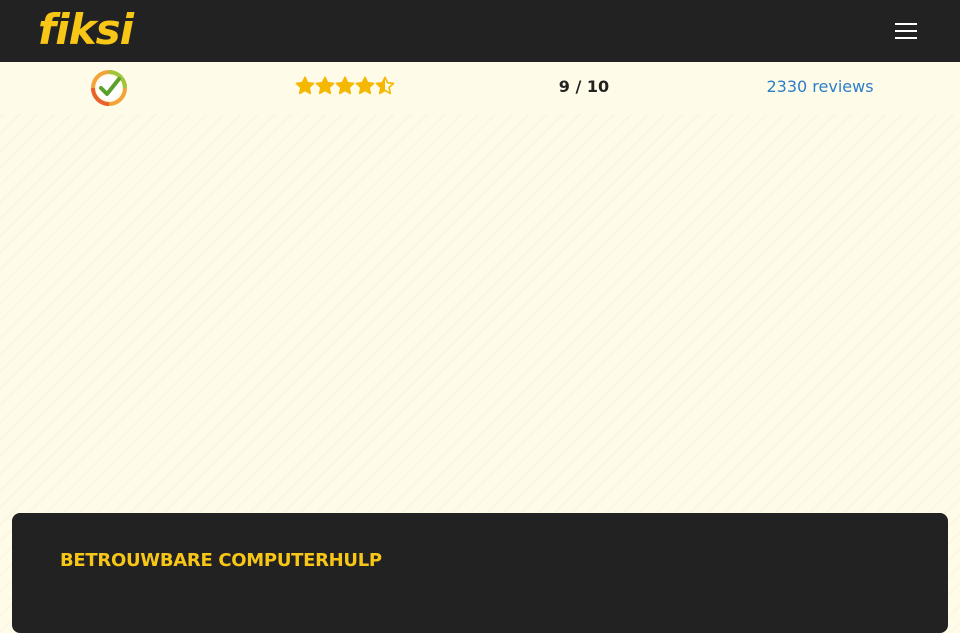  Describe the element at coordinates (385, 85) in the screenshot. I see `star-half-icon` at that location.